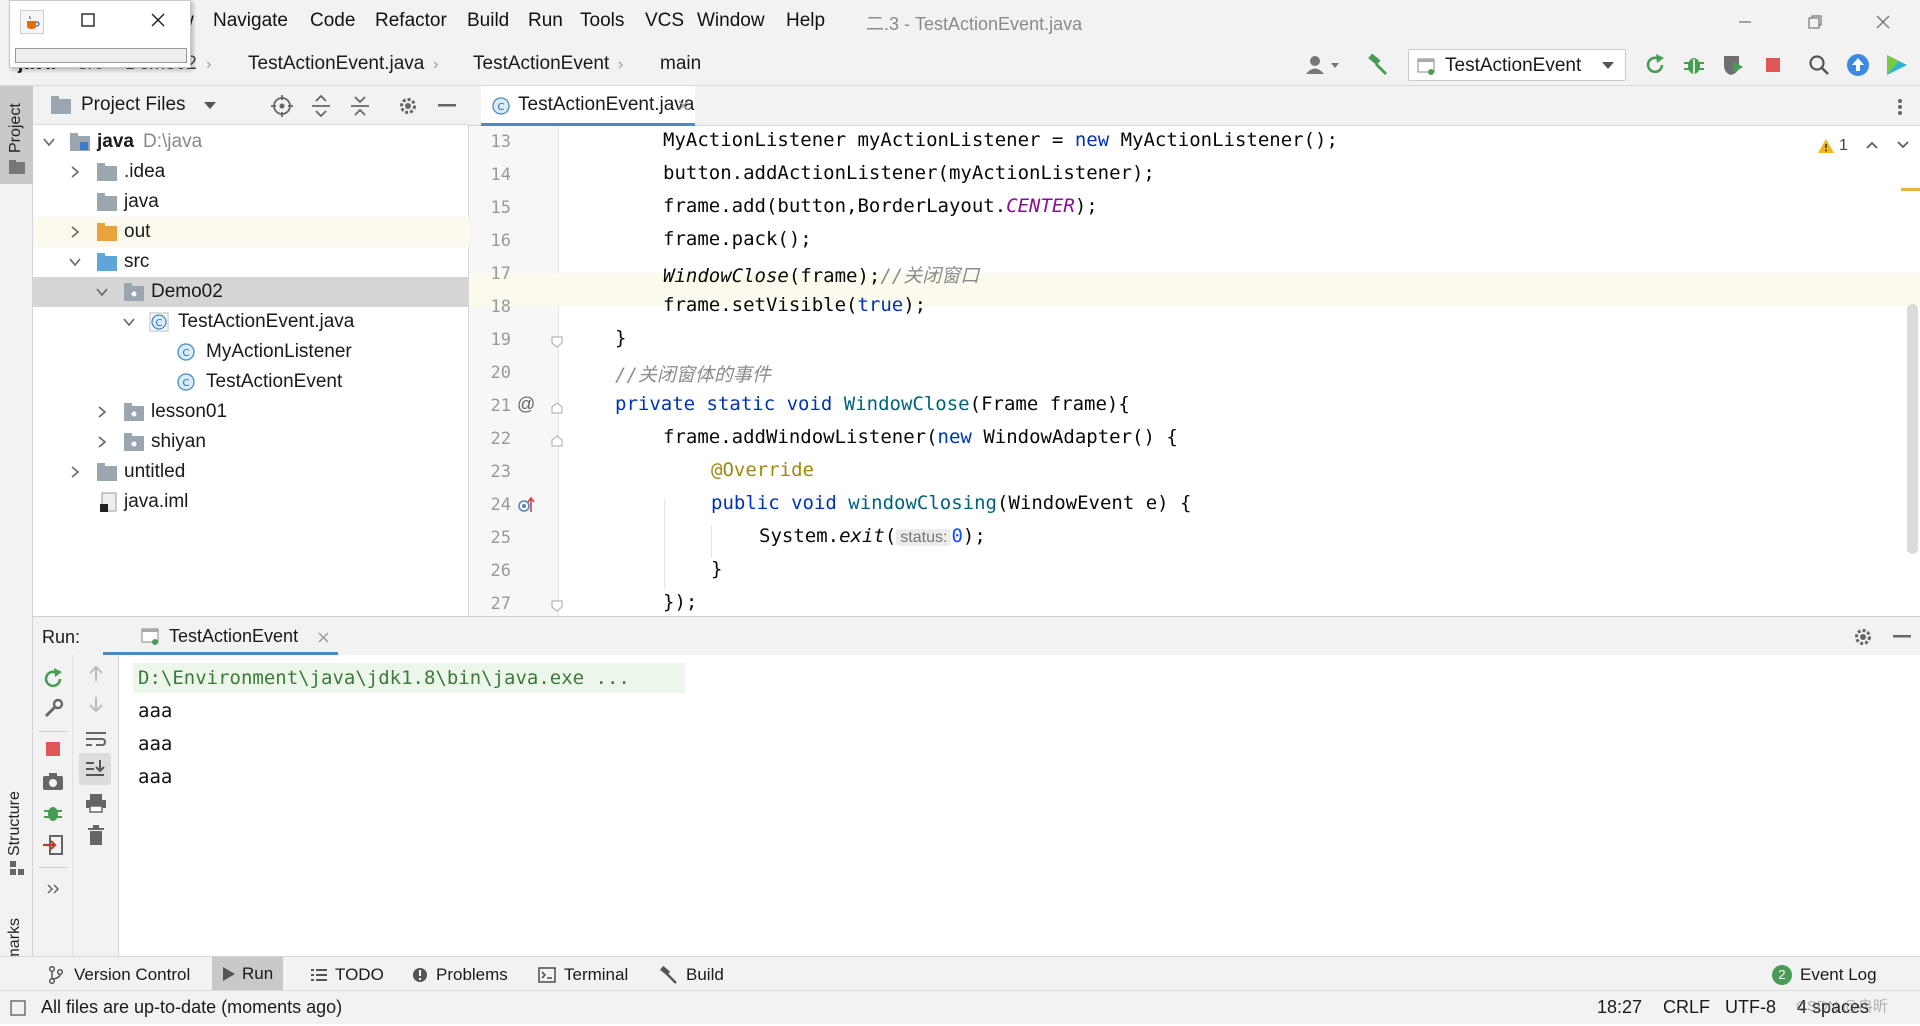 Image resolution: width=1920 pixels, height=1026 pixels. Describe the element at coordinates (248, 974) in the screenshot. I see `run-tool-button: Run` at that location.